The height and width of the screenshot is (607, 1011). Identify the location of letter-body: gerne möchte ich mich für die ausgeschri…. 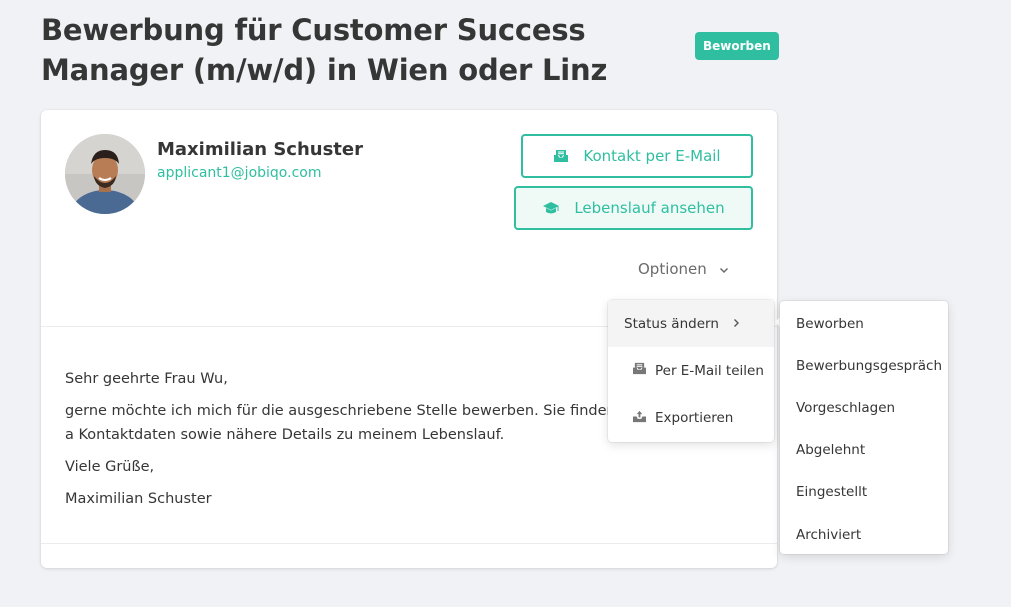
(340, 423).